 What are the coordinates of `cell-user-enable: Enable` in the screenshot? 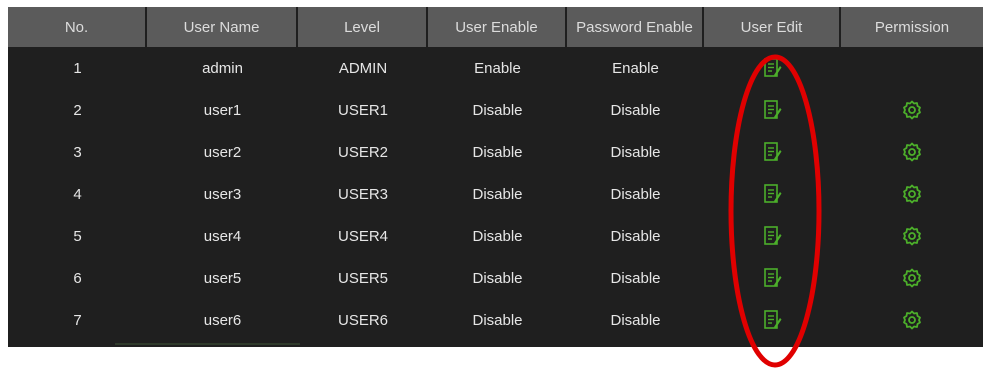 It's located at (497, 68).